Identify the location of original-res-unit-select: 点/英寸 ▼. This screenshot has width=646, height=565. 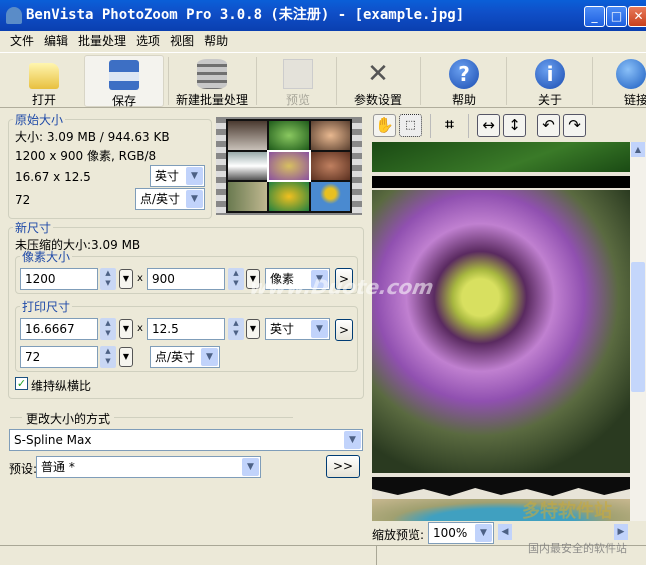
(170, 199).